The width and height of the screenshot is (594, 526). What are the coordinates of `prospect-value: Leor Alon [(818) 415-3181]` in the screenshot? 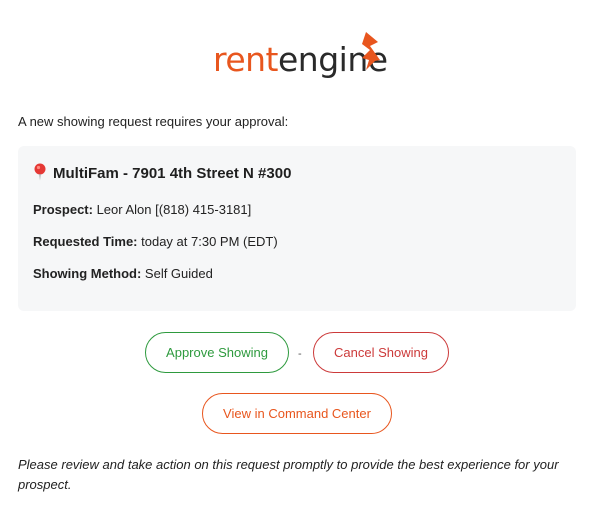 It's located at (172, 209).